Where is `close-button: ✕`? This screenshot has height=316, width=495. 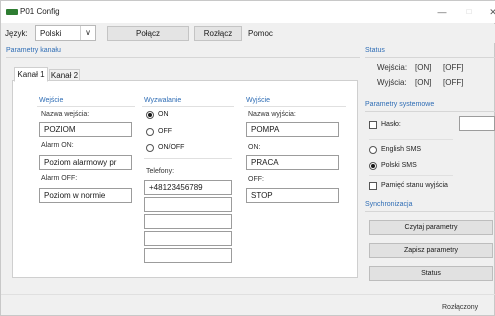
close-button: ✕ is located at coordinates (490, 12).